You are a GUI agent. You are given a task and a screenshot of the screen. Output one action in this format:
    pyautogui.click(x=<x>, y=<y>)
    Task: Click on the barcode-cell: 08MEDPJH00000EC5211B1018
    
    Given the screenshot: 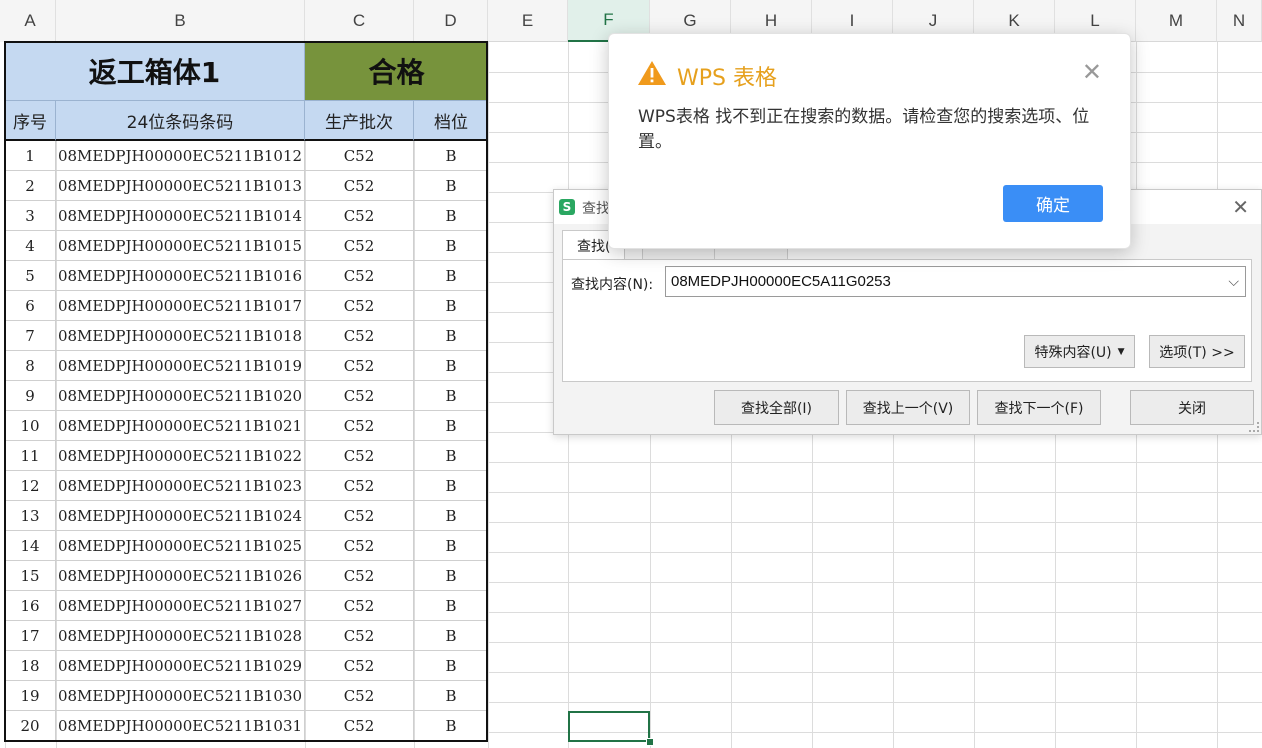 What is the action you would take?
    pyautogui.click(x=180, y=336)
    